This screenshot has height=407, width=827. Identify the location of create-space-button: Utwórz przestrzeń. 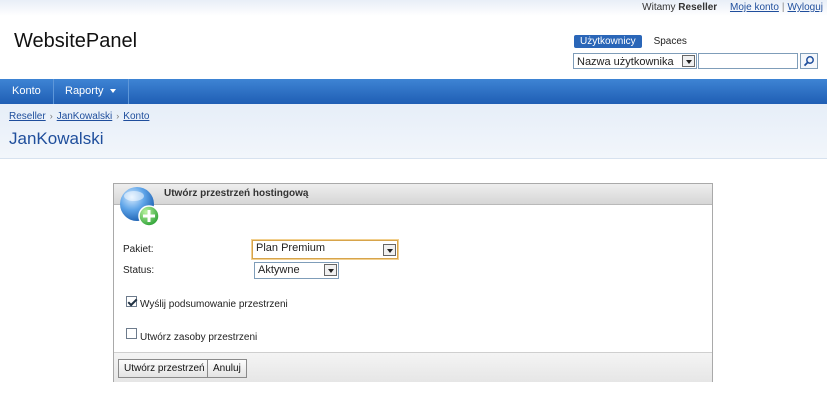
(164, 368).